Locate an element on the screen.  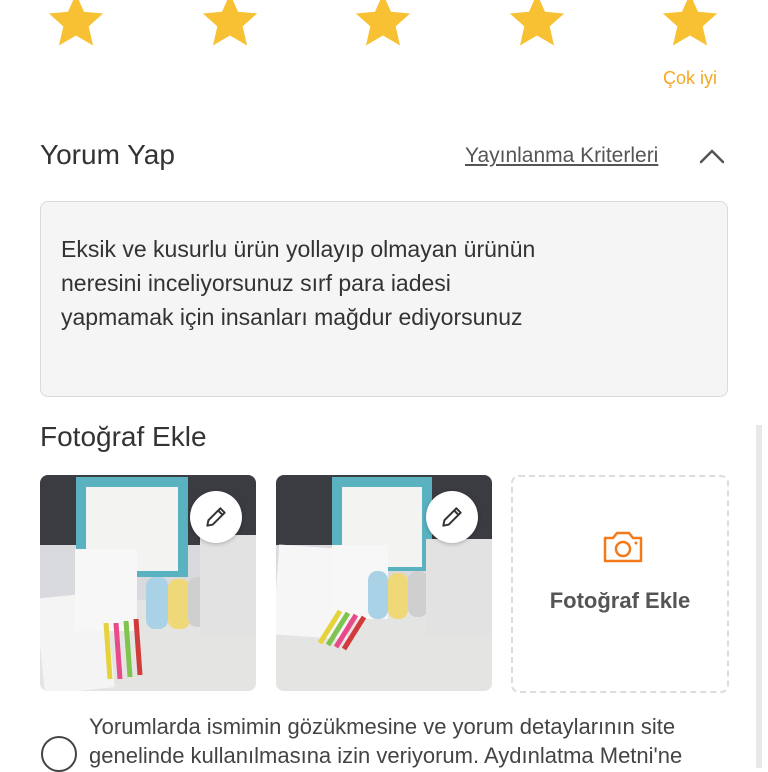
scrollbar is located at coordinates (759, 596).